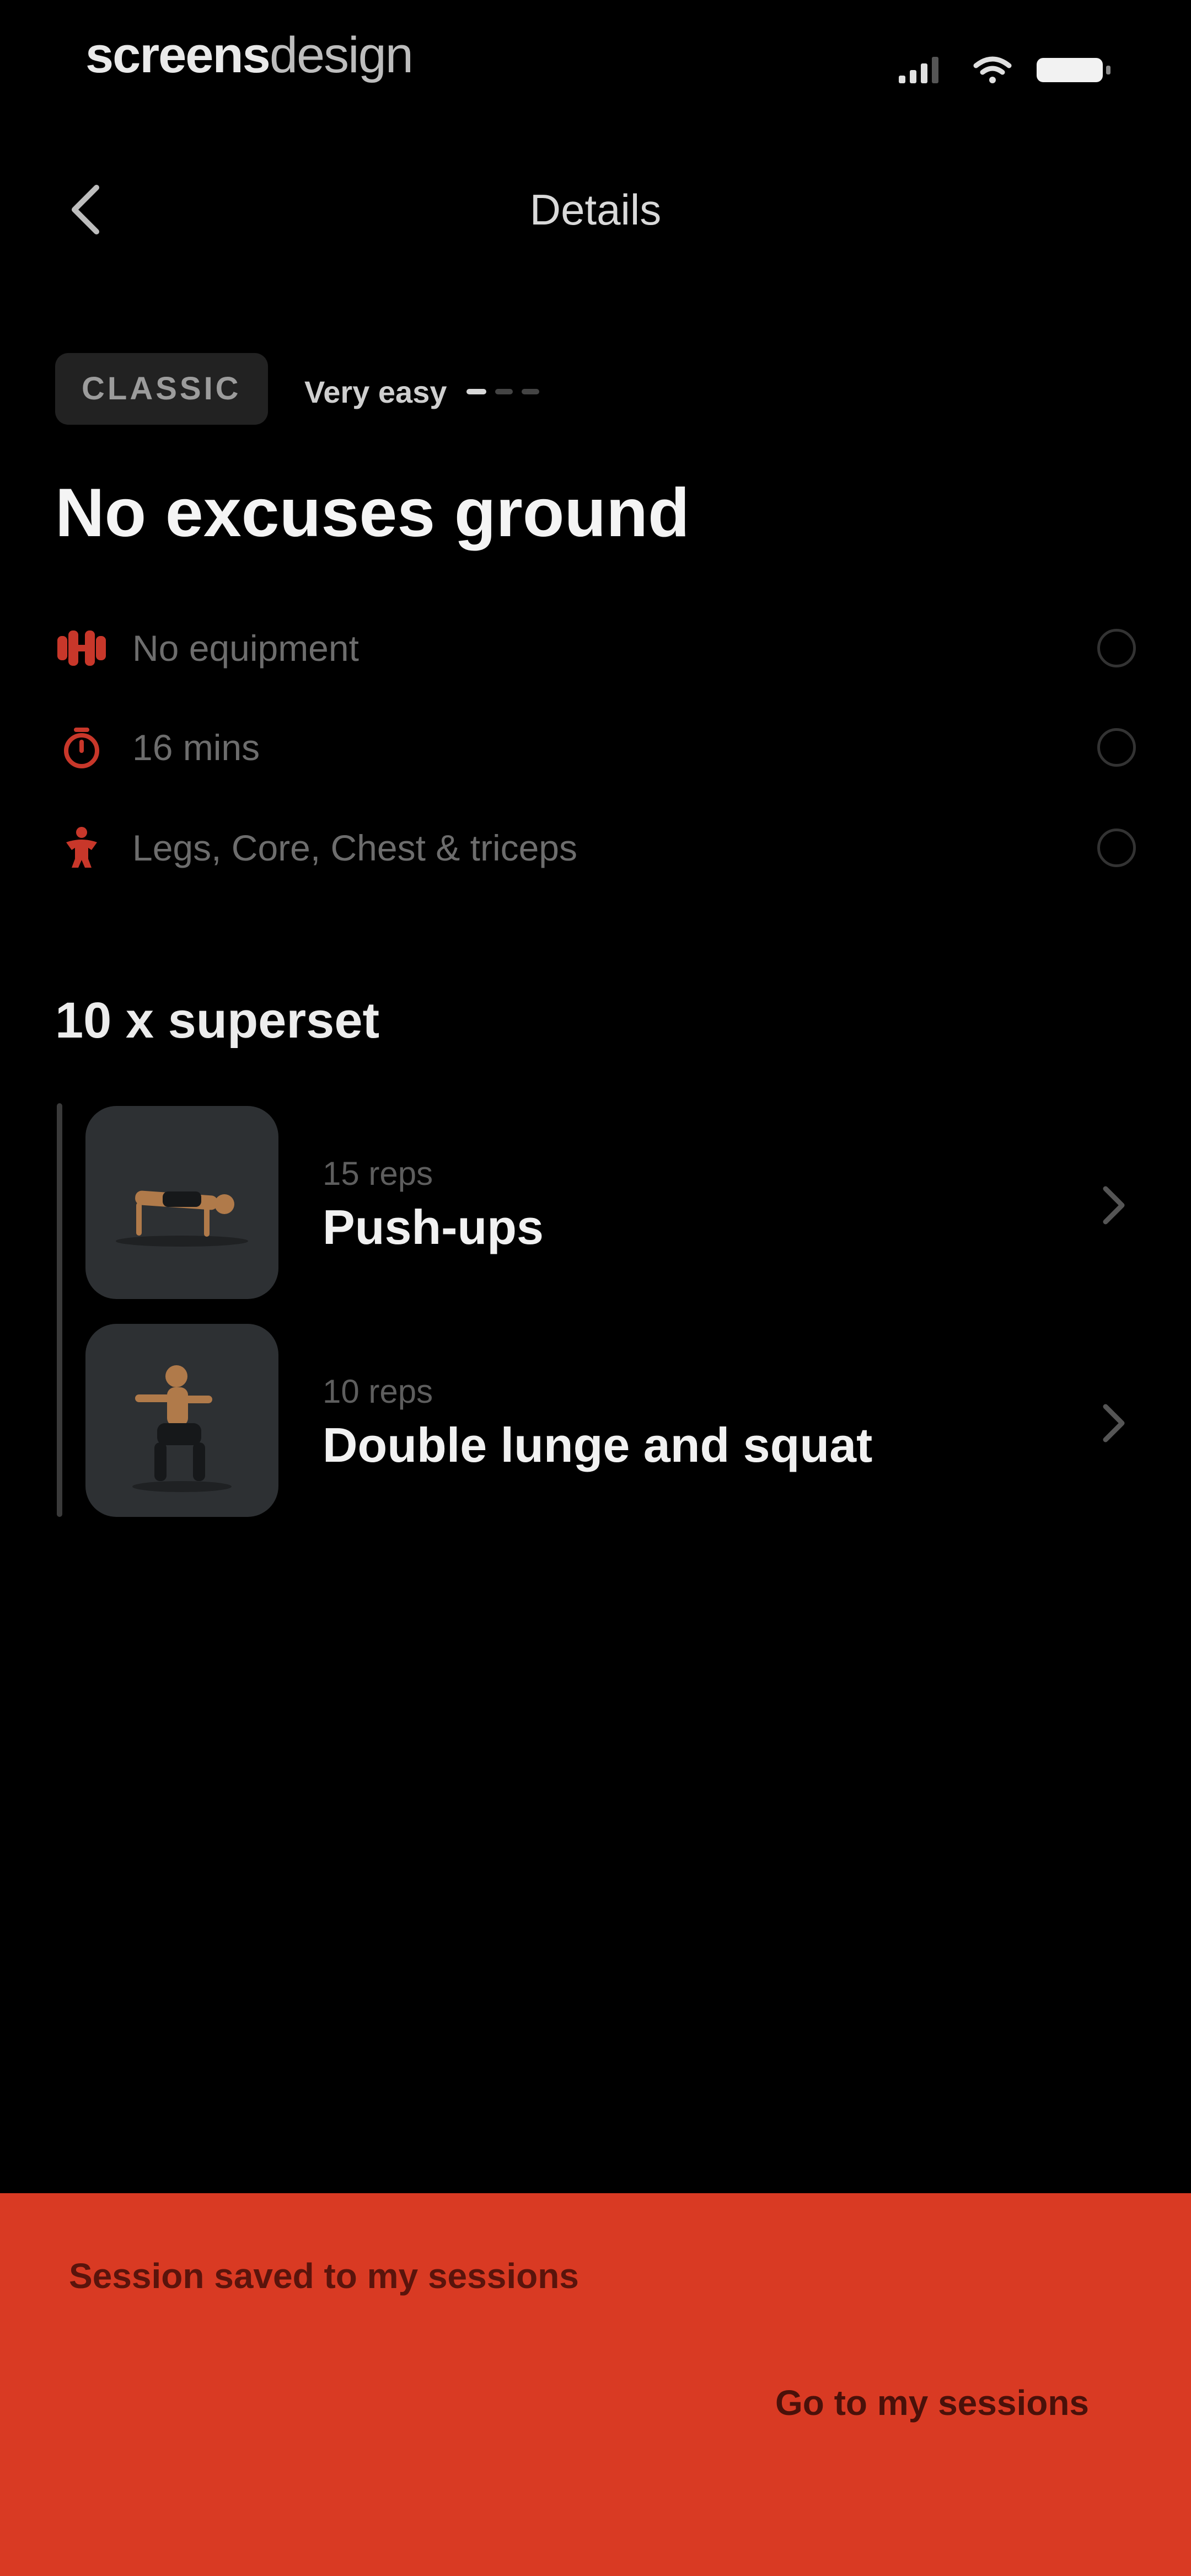 The image size is (1191, 2576). I want to click on page-title: Details, so click(595, 209).